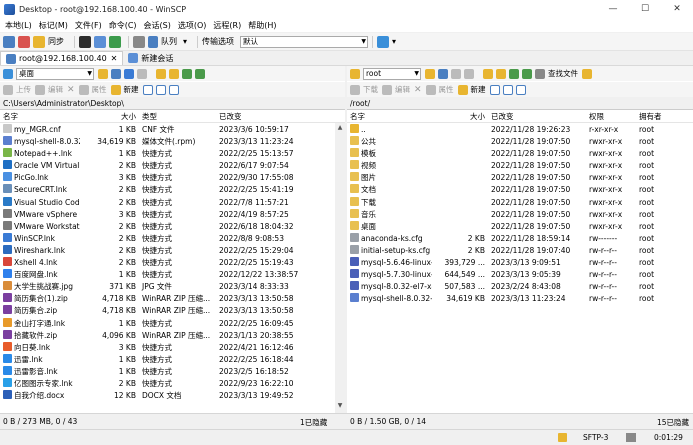  I want to click on menu-local: 本地(L), so click(18, 25).